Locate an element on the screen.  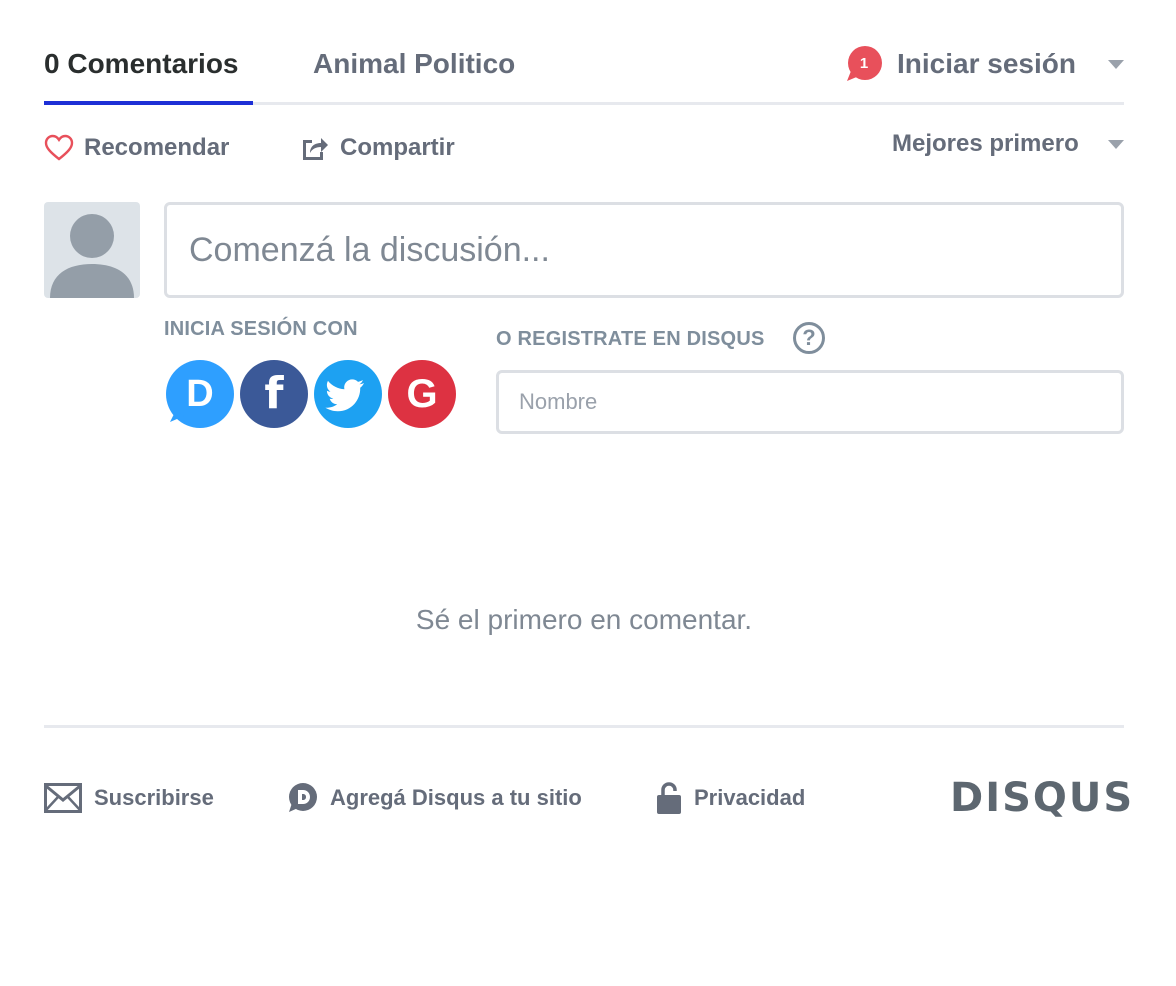
login-with-label: INICIA SESIÓN CON is located at coordinates (261, 329).